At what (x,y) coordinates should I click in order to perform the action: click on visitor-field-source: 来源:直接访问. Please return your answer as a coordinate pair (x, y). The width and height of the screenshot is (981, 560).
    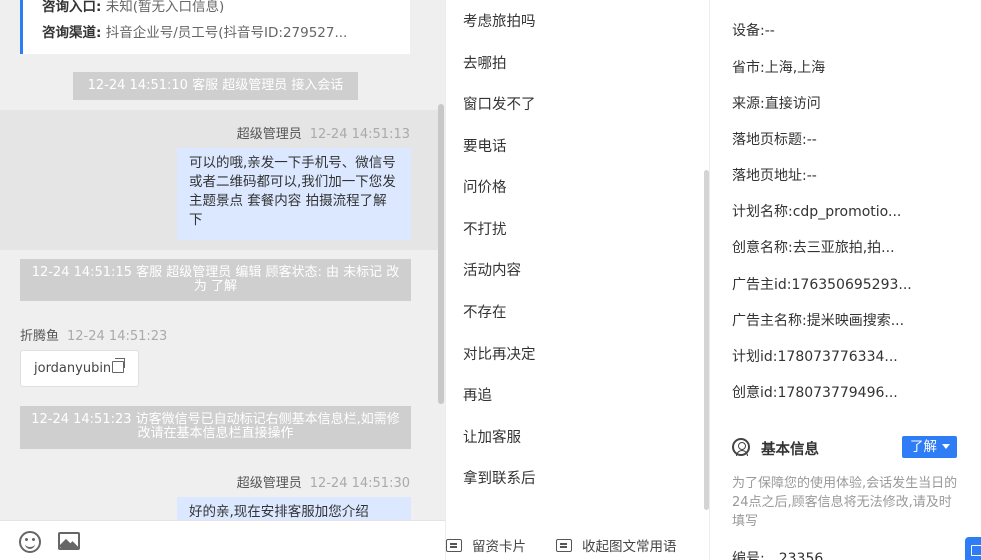
    Looking at the image, I should click on (776, 103).